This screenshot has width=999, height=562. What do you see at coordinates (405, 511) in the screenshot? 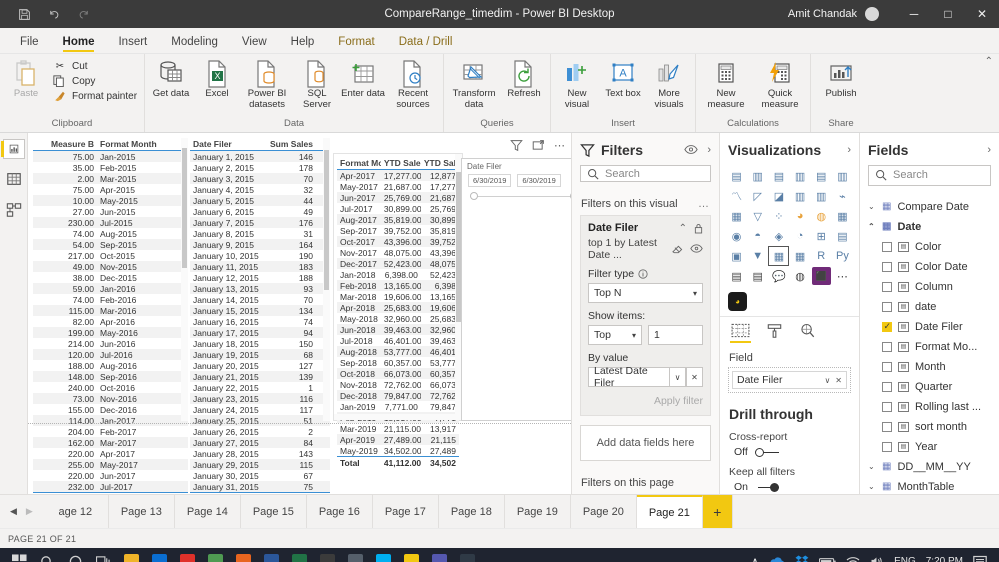
I see `page-tab-page-17: Page 17` at bounding box center [405, 511].